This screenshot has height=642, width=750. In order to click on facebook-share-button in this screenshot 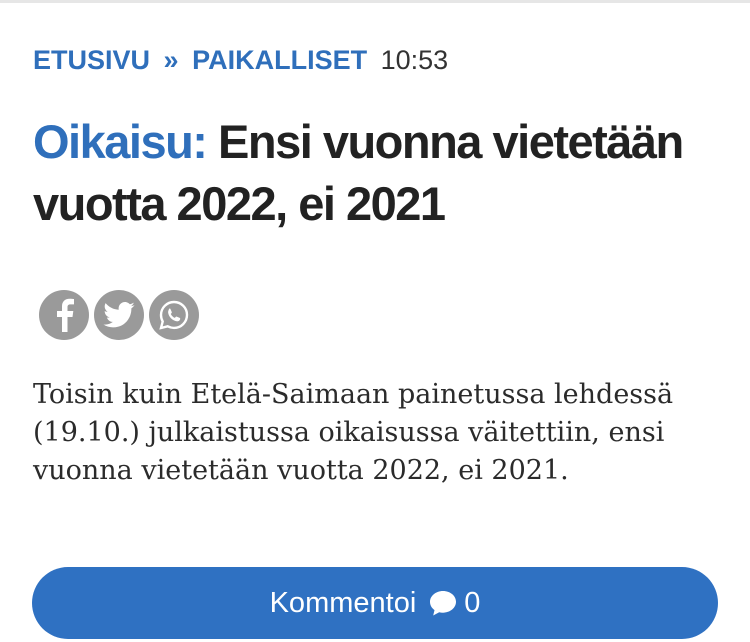, I will do `click(64, 315)`.